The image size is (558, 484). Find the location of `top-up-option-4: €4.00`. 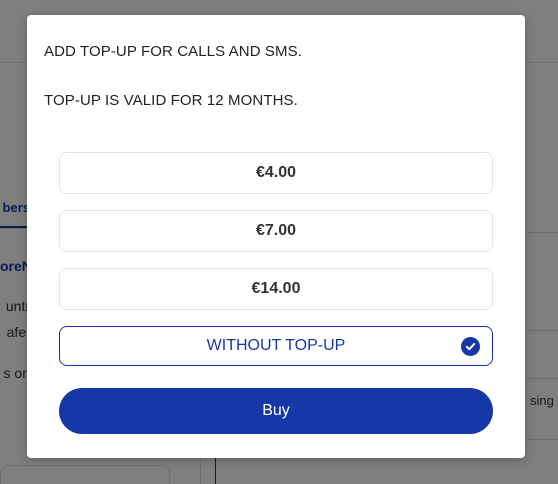

top-up-option-4: €4.00 is located at coordinates (276, 173).